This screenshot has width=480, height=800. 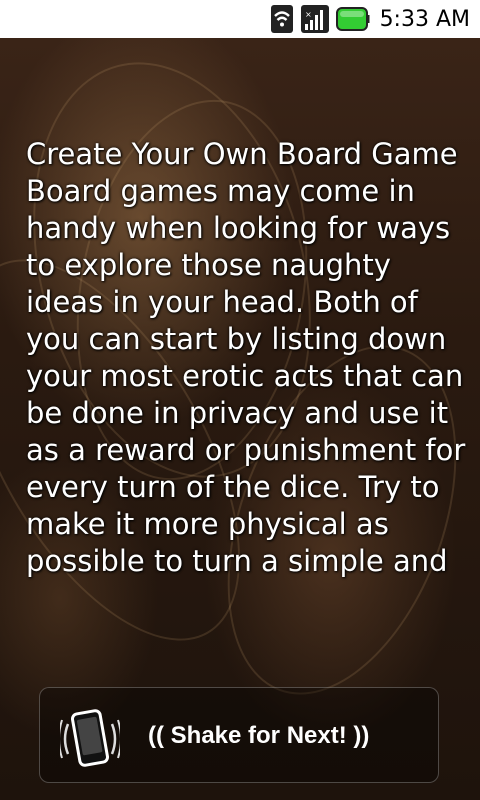 What do you see at coordinates (90, 739) in the screenshot?
I see `shake-phone-icon` at bounding box center [90, 739].